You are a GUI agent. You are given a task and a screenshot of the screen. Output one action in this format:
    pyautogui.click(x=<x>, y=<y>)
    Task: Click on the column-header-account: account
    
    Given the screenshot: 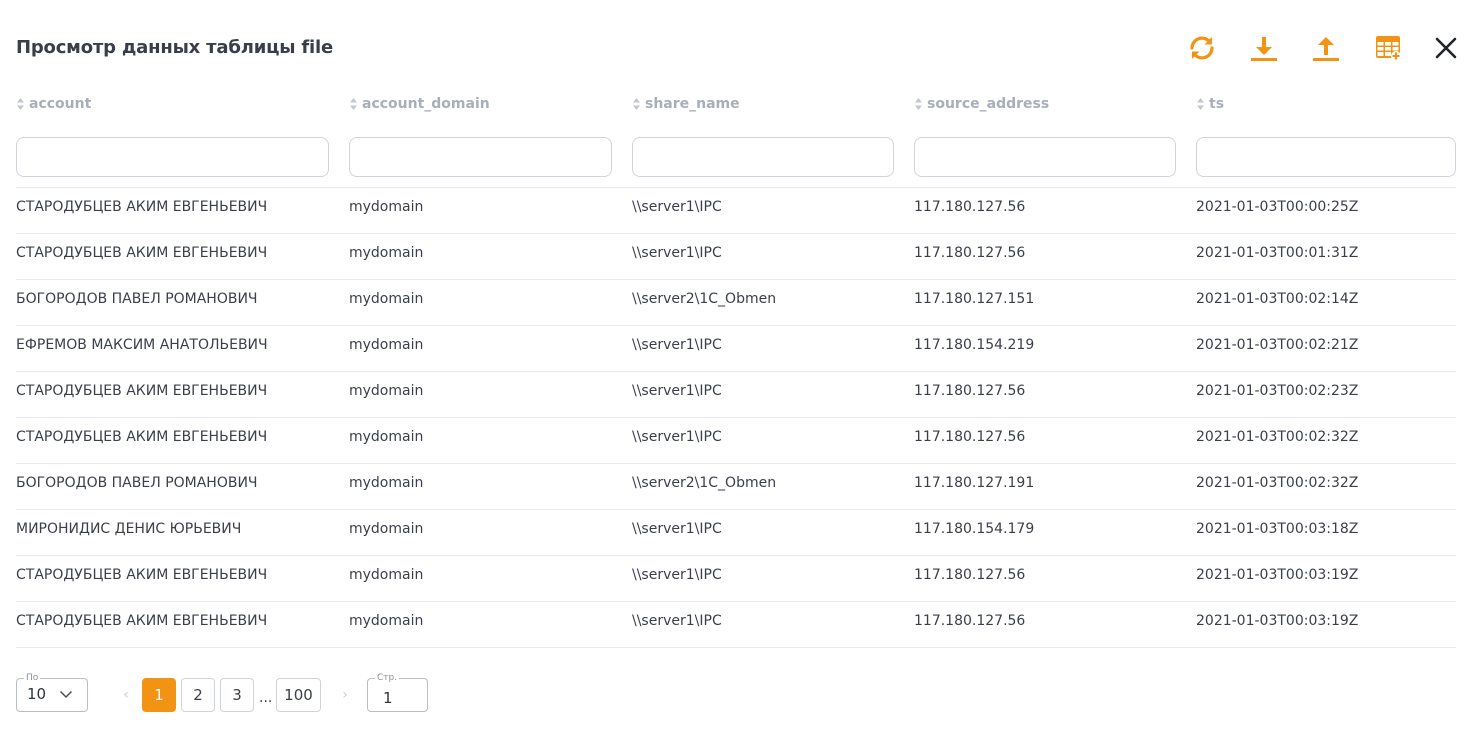 What is the action you would take?
    pyautogui.click(x=53, y=104)
    